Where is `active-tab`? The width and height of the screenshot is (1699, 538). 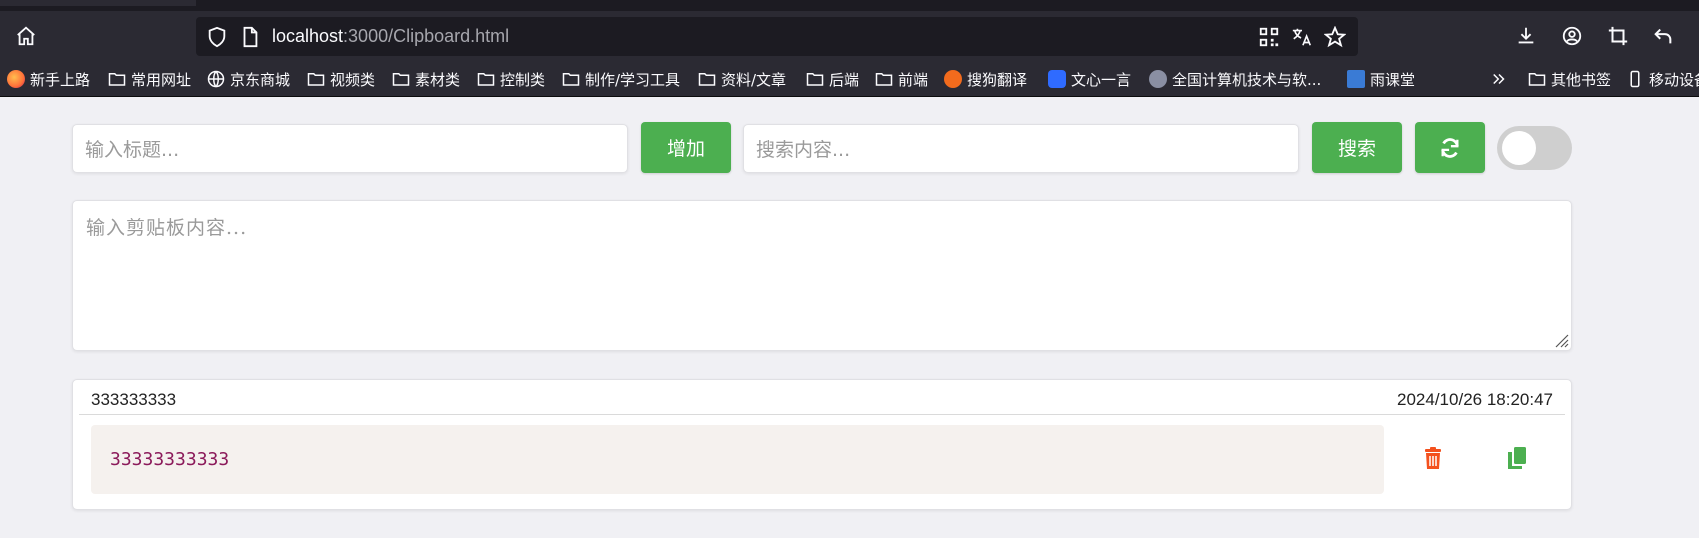
active-tab is located at coordinates (98, 3).